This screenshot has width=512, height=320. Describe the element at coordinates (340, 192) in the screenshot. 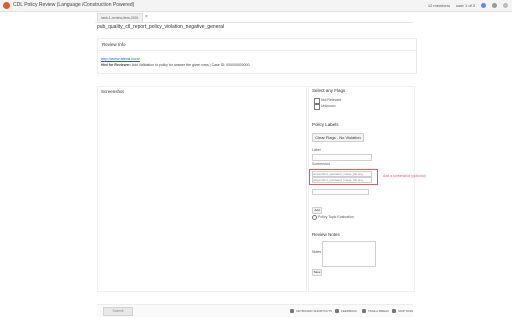

I see `screenshot-extra-input` at that location.